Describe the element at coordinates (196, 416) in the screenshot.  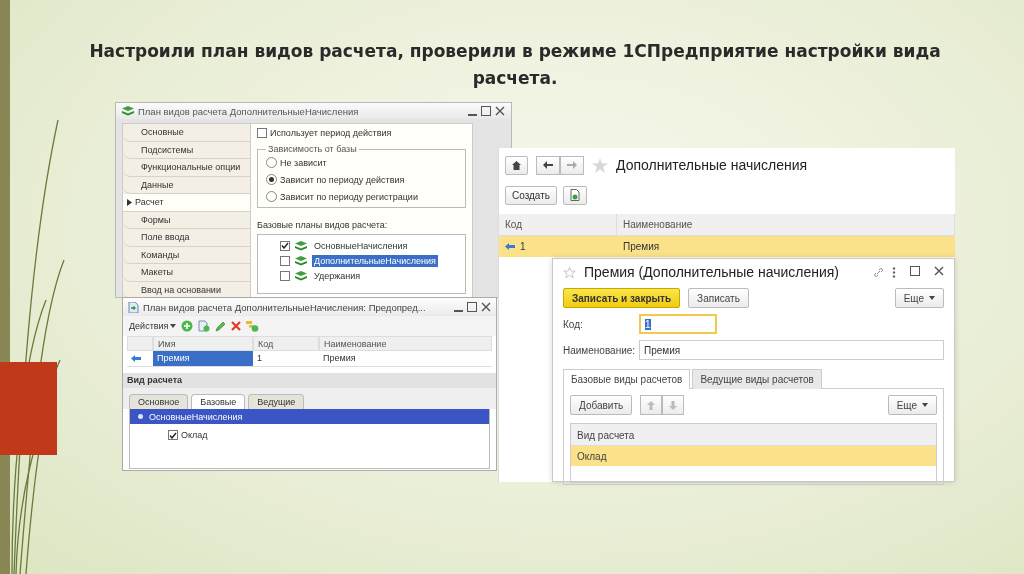
I see `tree-item-label: ОсновныеНачисления` at that location.